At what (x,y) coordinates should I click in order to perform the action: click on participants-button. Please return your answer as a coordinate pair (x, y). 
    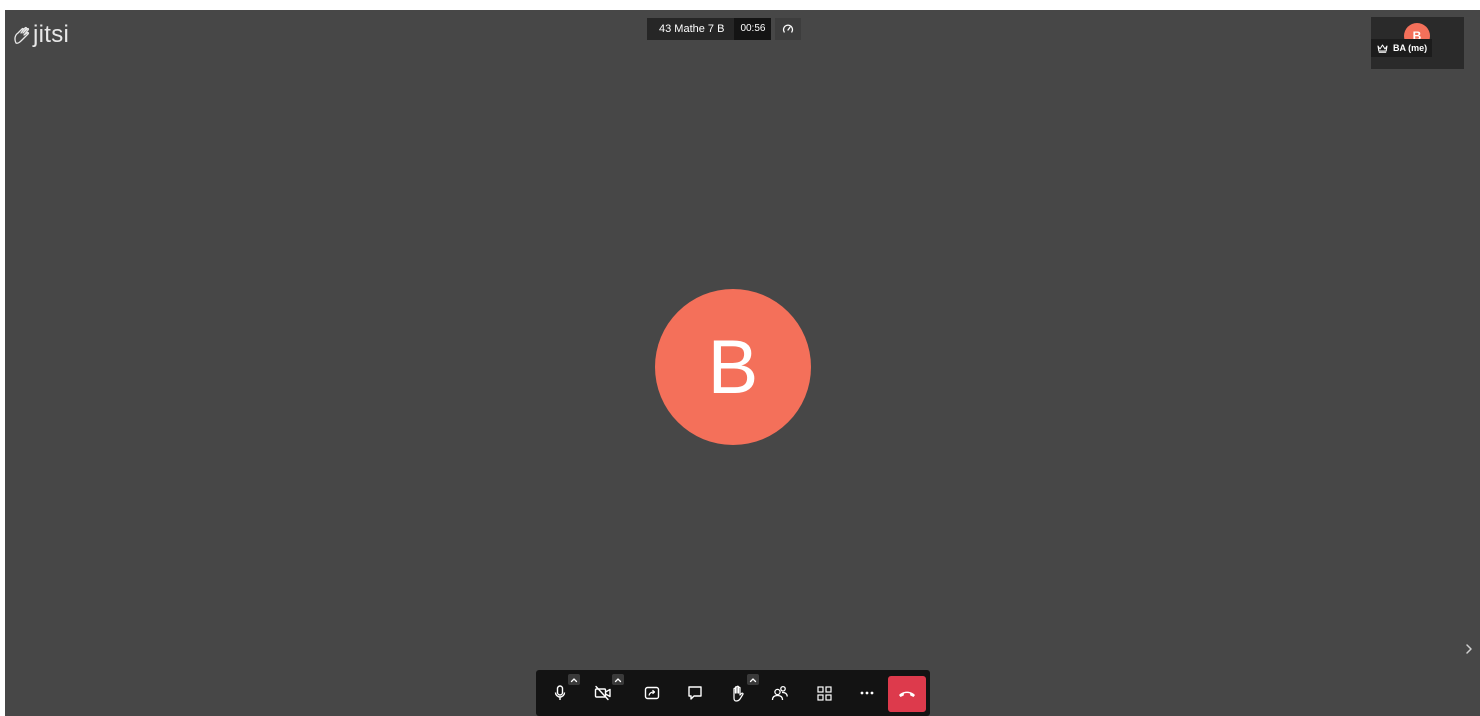
    Looking at the image, I should click on (780, 693).